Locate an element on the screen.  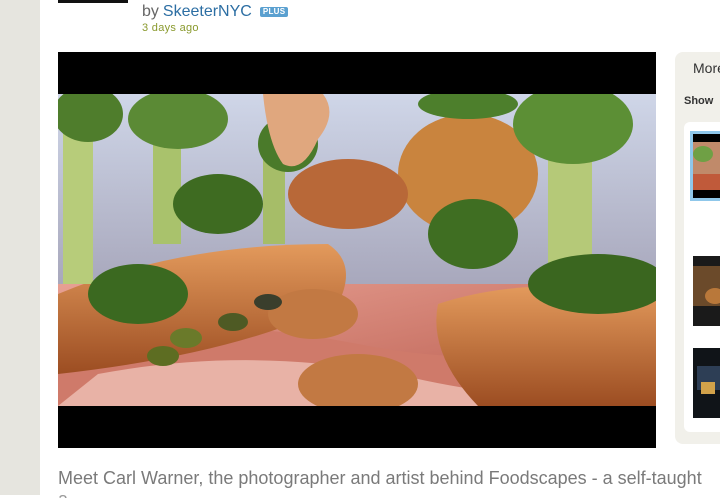
related-videos-panel: More Show is located at coordinates (697, 248).